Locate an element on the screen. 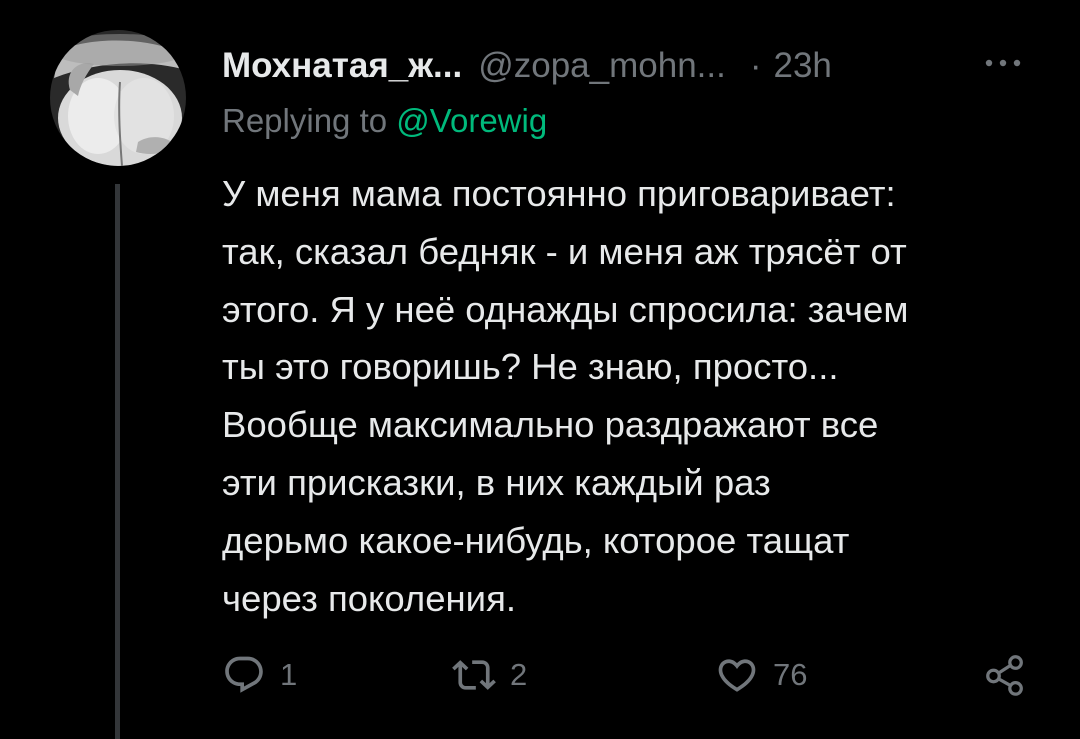 The width and height of the screenshot is (1080, 739). reply-bubble-icon is located at coordinates (244, 674).